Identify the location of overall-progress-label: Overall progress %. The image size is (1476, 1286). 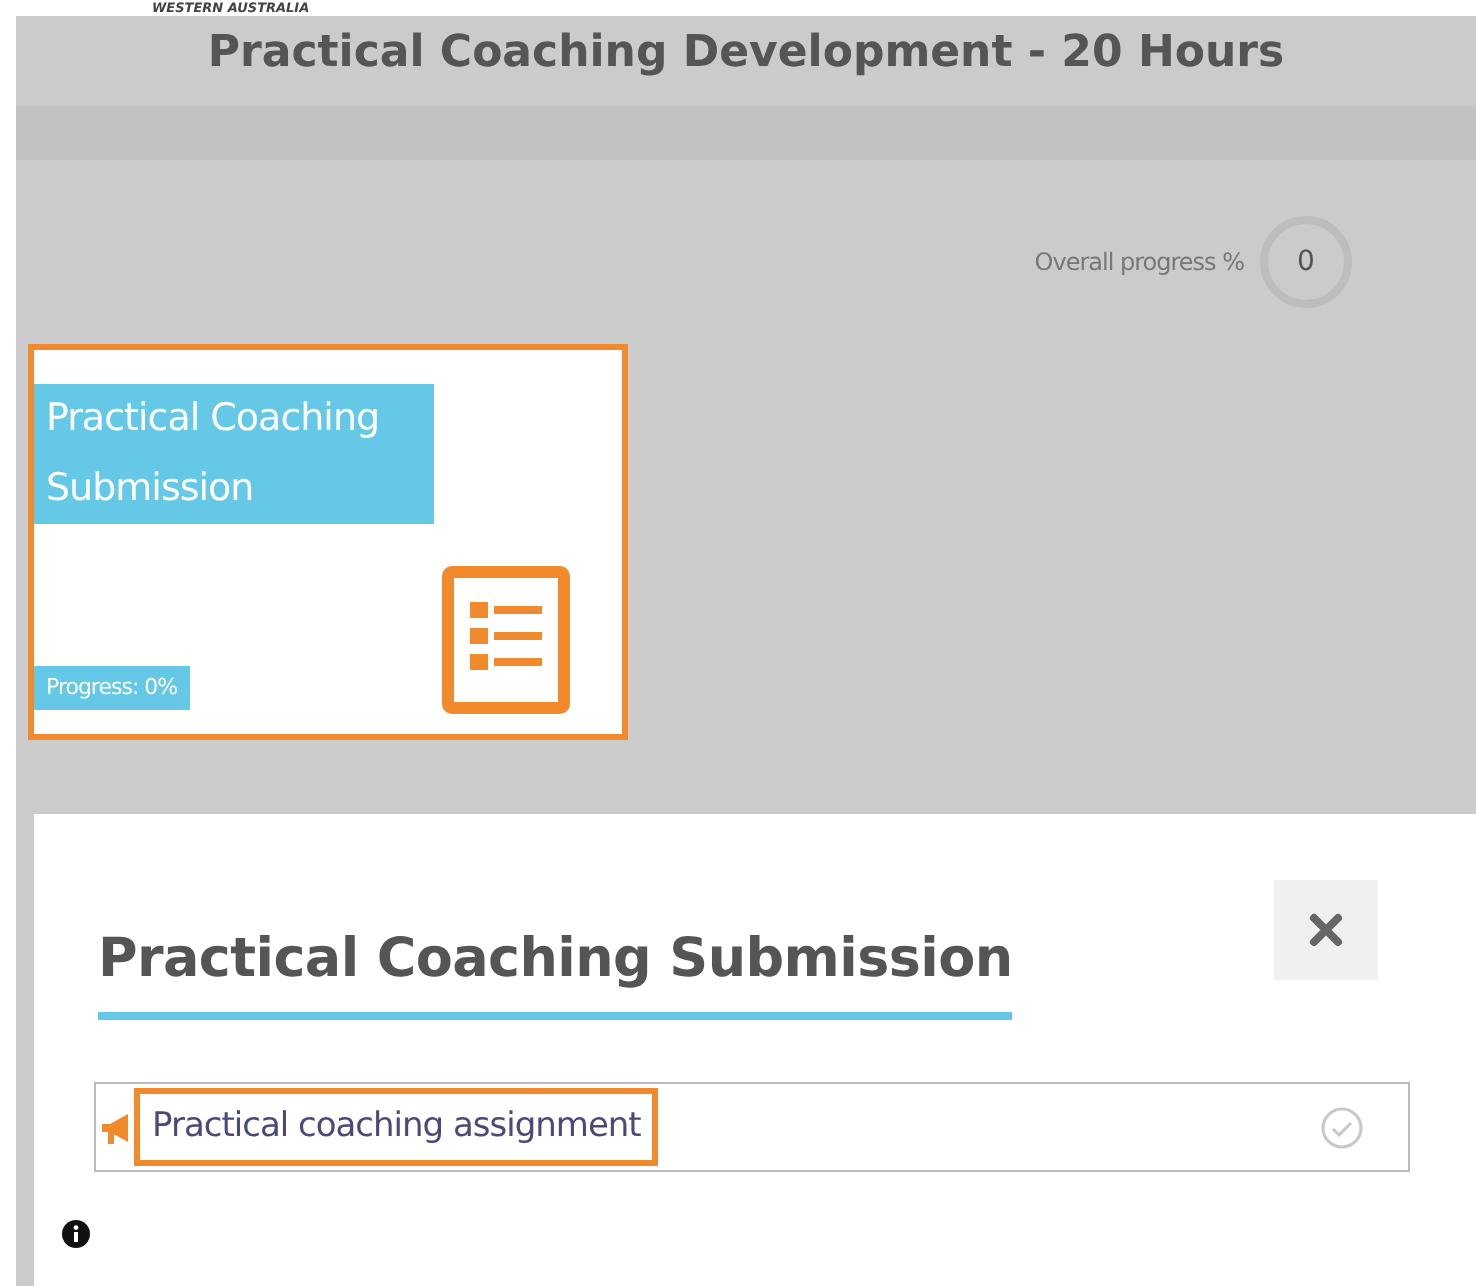
(1139, 263).